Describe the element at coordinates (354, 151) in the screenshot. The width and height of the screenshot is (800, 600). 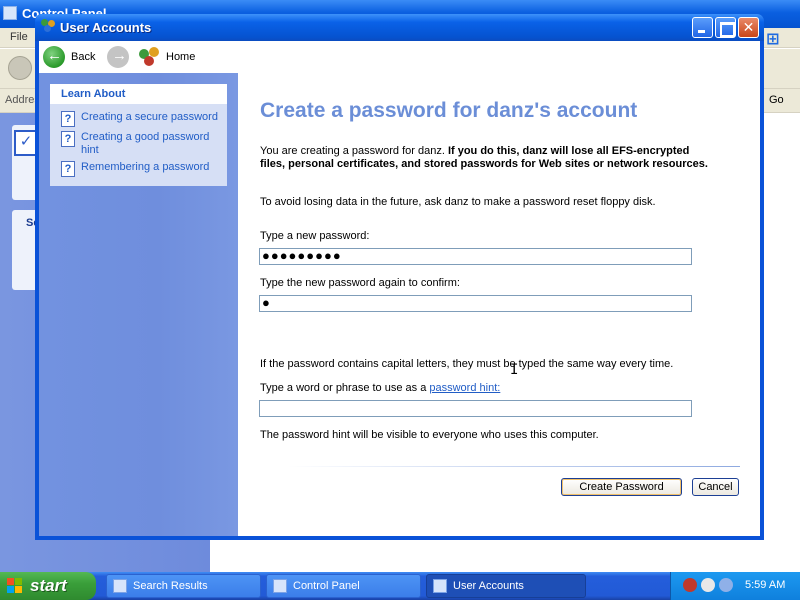
I see `intro-plain: You are creating a password for danz.` at that location.